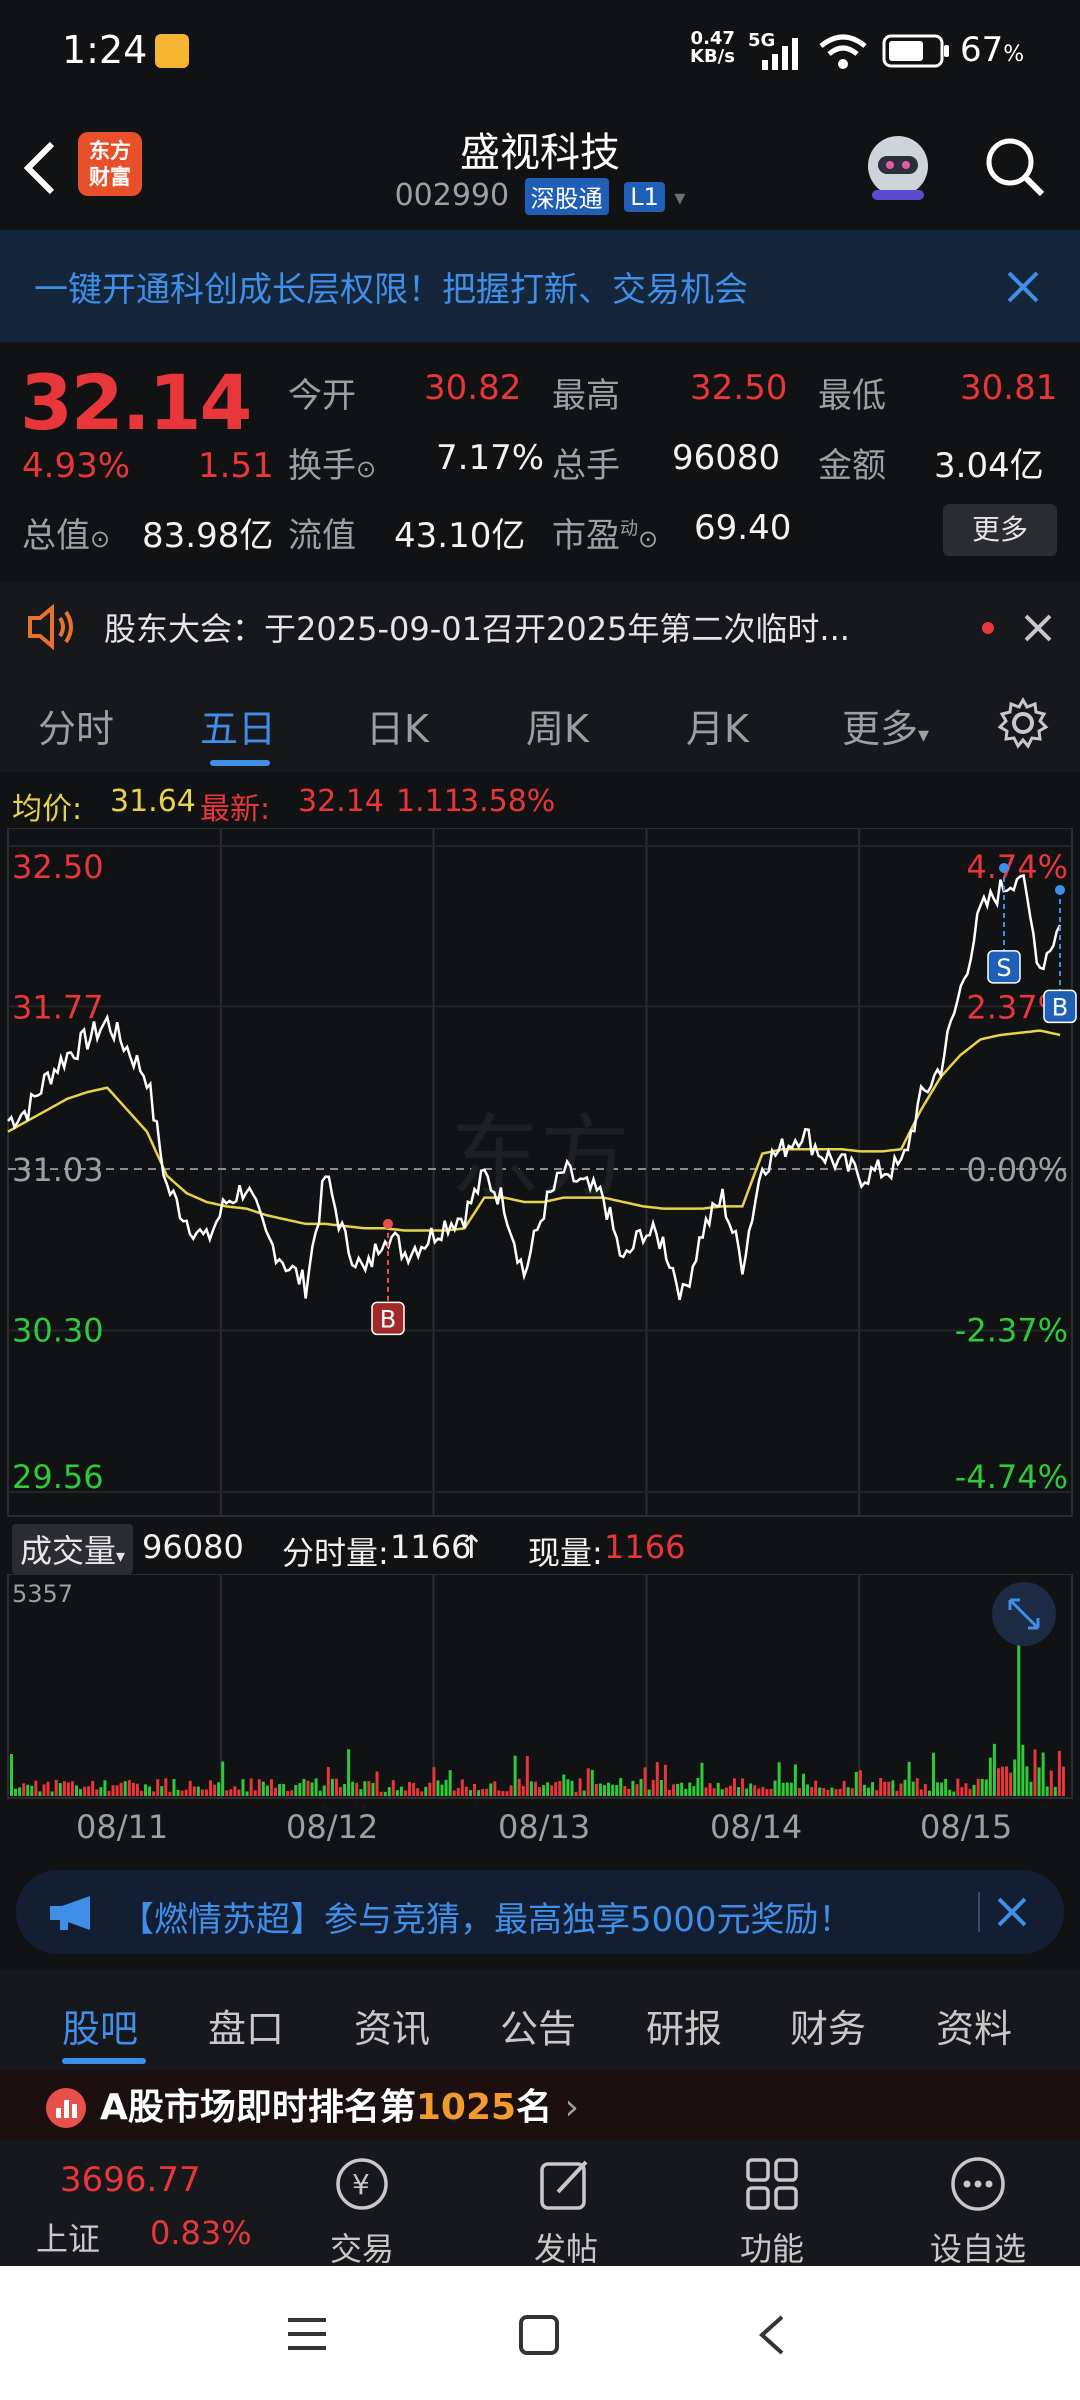  Describe the element at coordinates (974, 2025) in the screenshot. I see `tab-profile: 资料` at that location.